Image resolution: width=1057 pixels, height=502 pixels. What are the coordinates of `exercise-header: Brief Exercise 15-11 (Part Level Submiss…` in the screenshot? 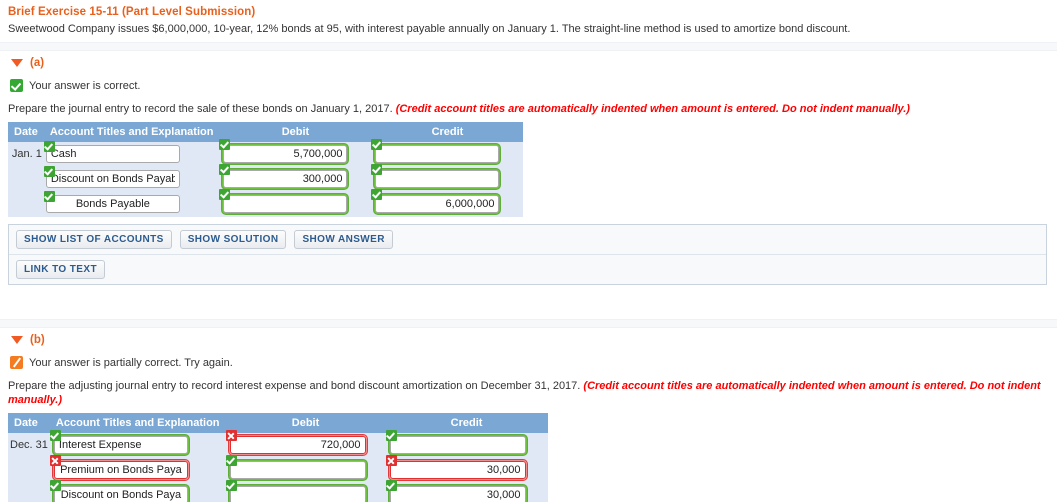 It's located at (528, 21).